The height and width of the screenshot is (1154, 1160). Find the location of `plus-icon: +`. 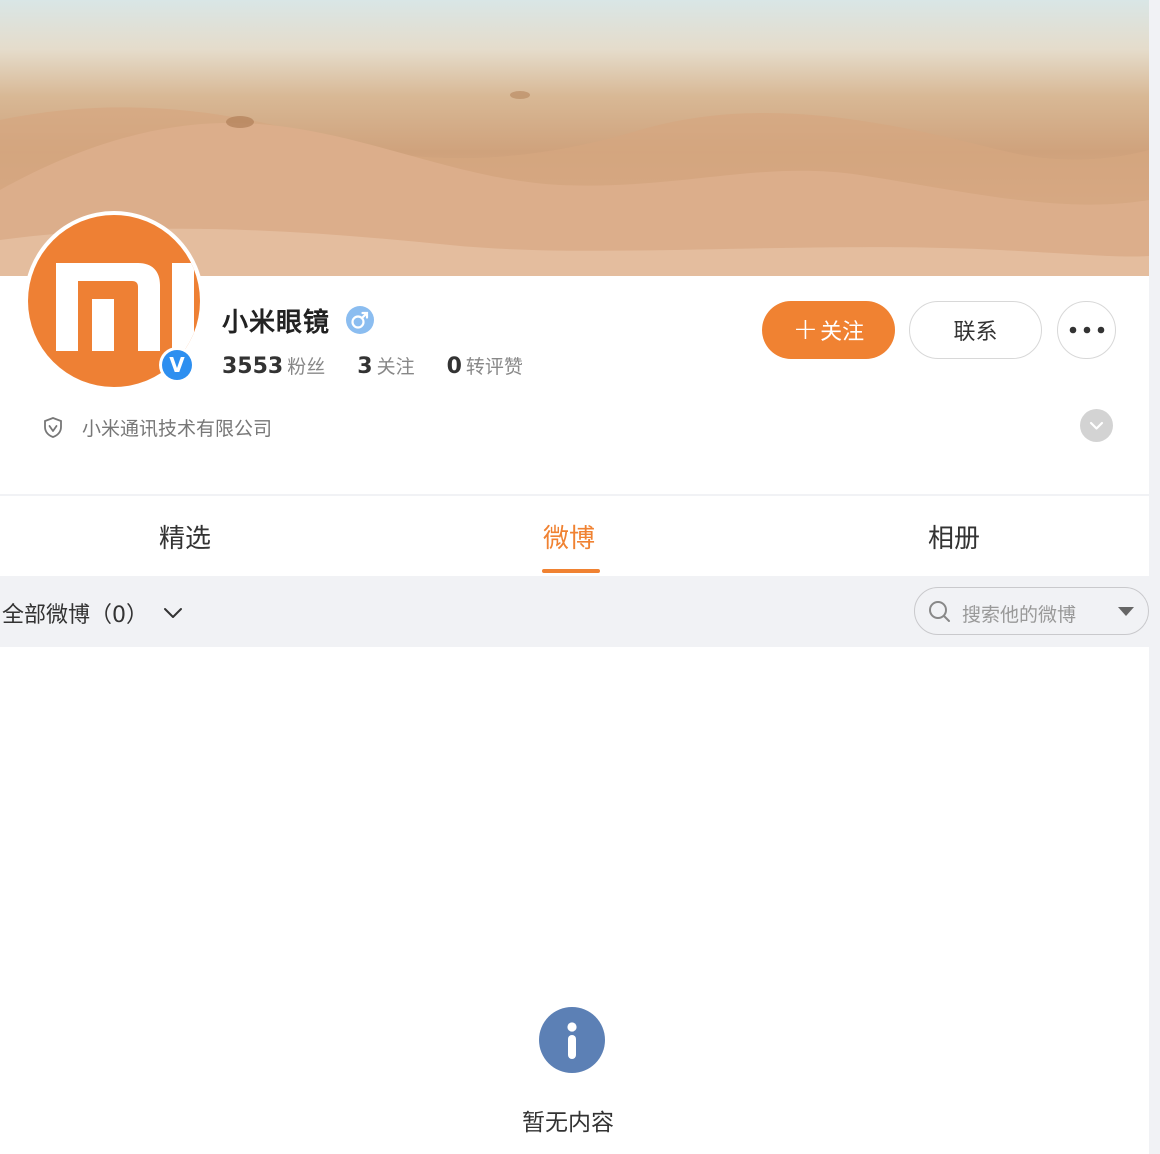

plus-icon: + is located at coordinates (805, 329).